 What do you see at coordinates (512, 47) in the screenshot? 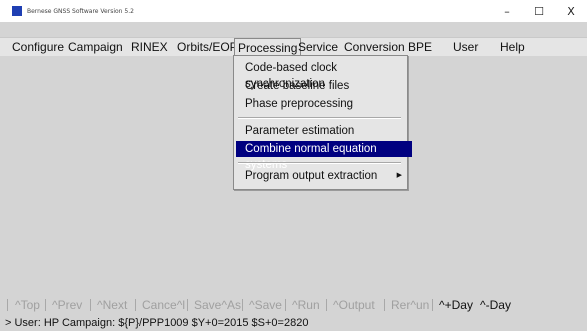
I see `menu-help: Help` at bounding box center [512, 47].